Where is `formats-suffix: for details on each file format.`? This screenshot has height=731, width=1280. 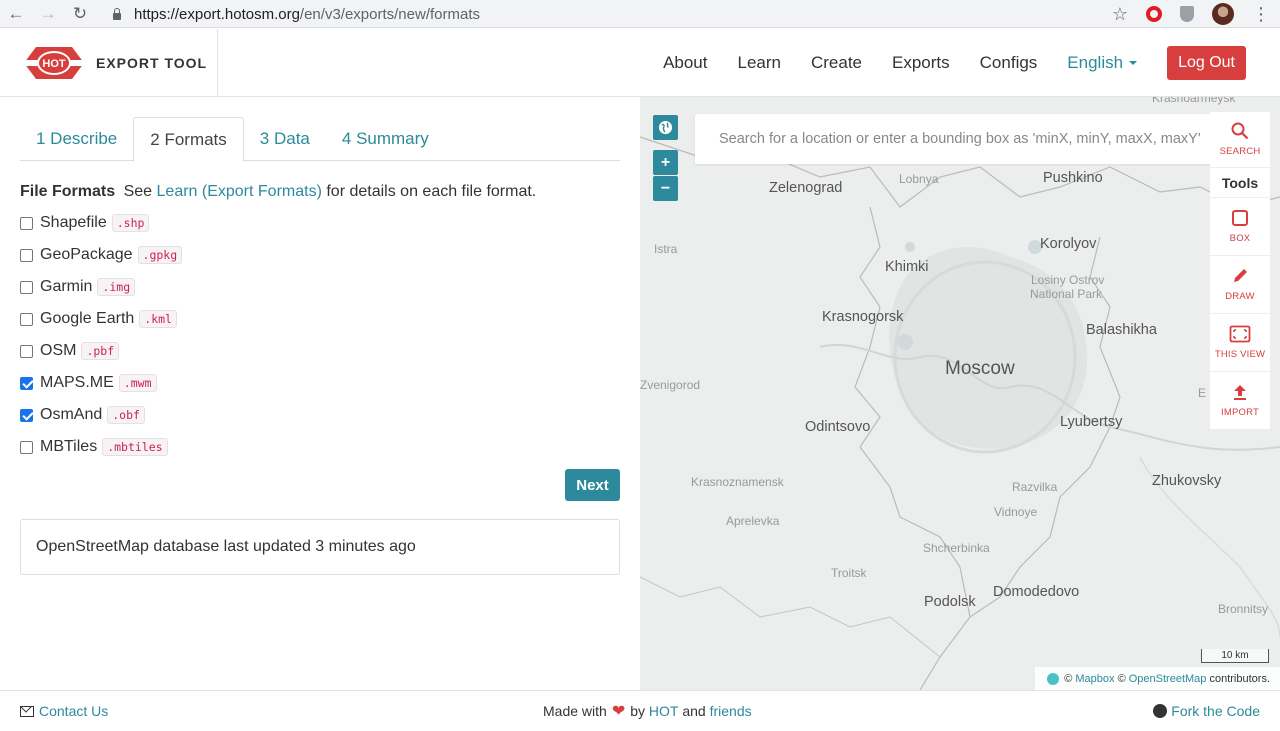
formats-suffix: for details on each file format. is located at coordinates (431, 191).